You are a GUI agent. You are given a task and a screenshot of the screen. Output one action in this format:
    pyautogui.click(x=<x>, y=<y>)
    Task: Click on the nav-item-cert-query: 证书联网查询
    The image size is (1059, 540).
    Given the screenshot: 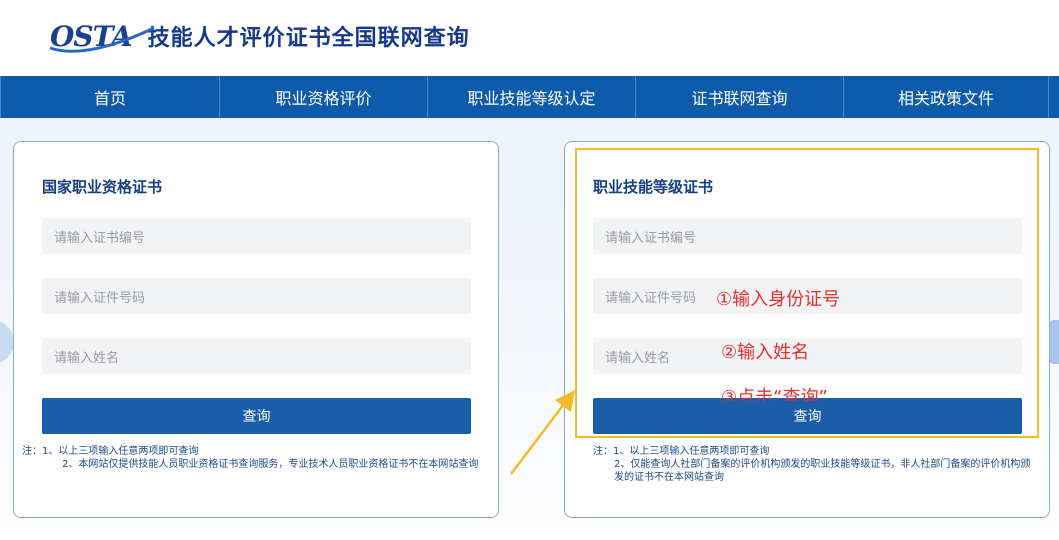 What is the action you would take?
    pyautogui.click(x=740, y=97)
    